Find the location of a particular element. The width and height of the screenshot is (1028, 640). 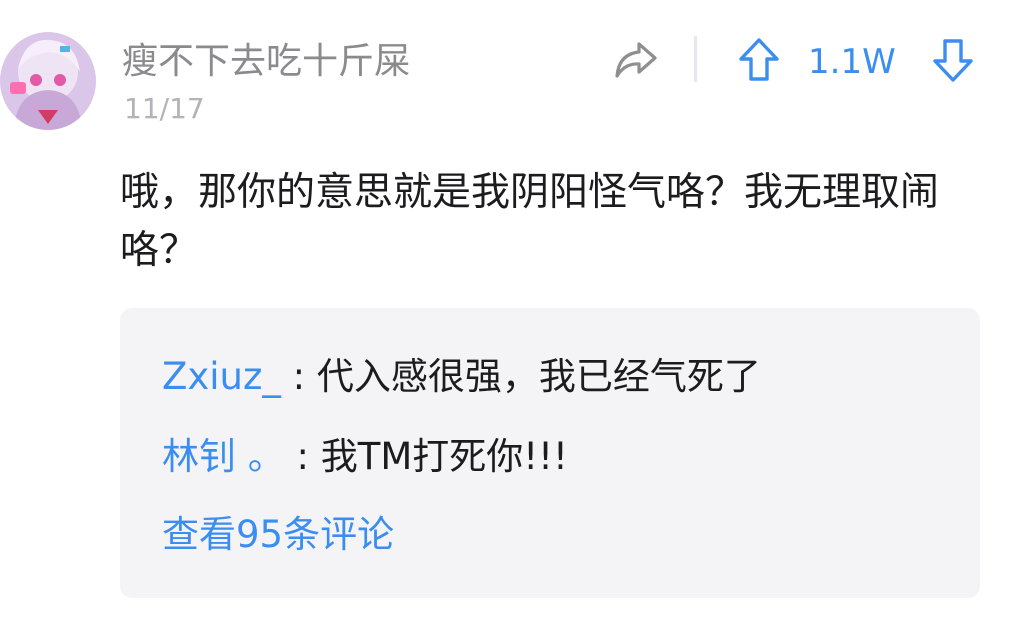

share-button is located at coordinates (636, 60).